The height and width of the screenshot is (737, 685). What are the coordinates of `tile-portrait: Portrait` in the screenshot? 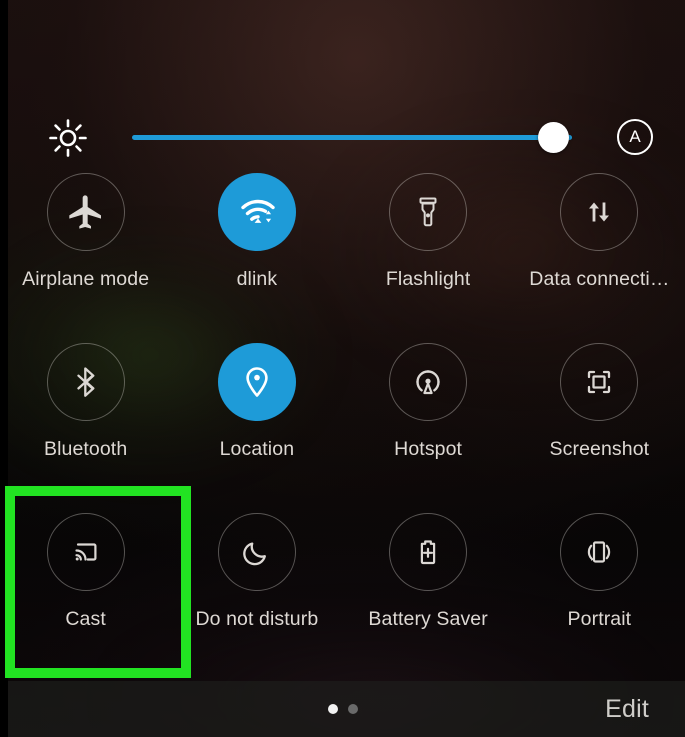 It's located at (599, 585).